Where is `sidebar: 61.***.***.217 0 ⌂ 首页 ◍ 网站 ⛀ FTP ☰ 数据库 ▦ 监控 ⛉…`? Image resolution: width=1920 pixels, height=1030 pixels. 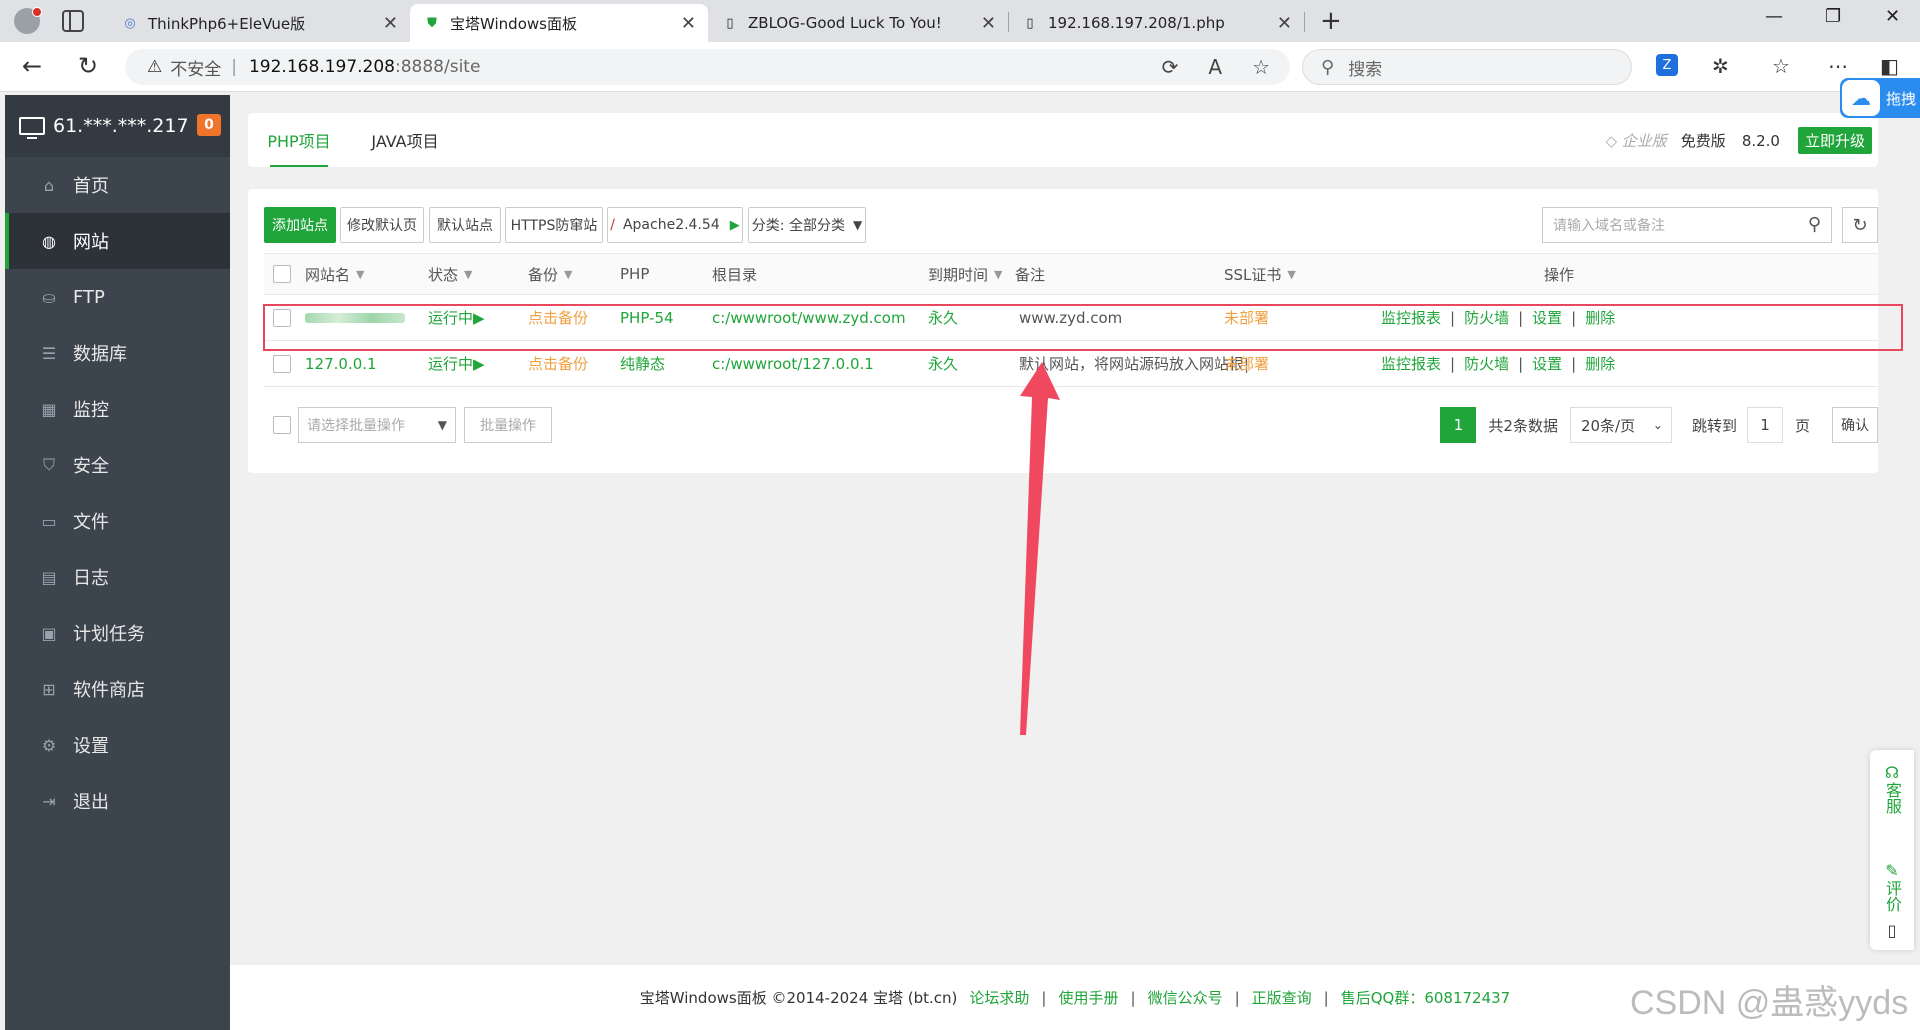
sidebar: 61.***.***.217 0 ⌂ 首页 ◍ 网站 ⛀ FTP ☰ 数据库 ▦ 监控 ⛉… is located at coordinates (117, 562).